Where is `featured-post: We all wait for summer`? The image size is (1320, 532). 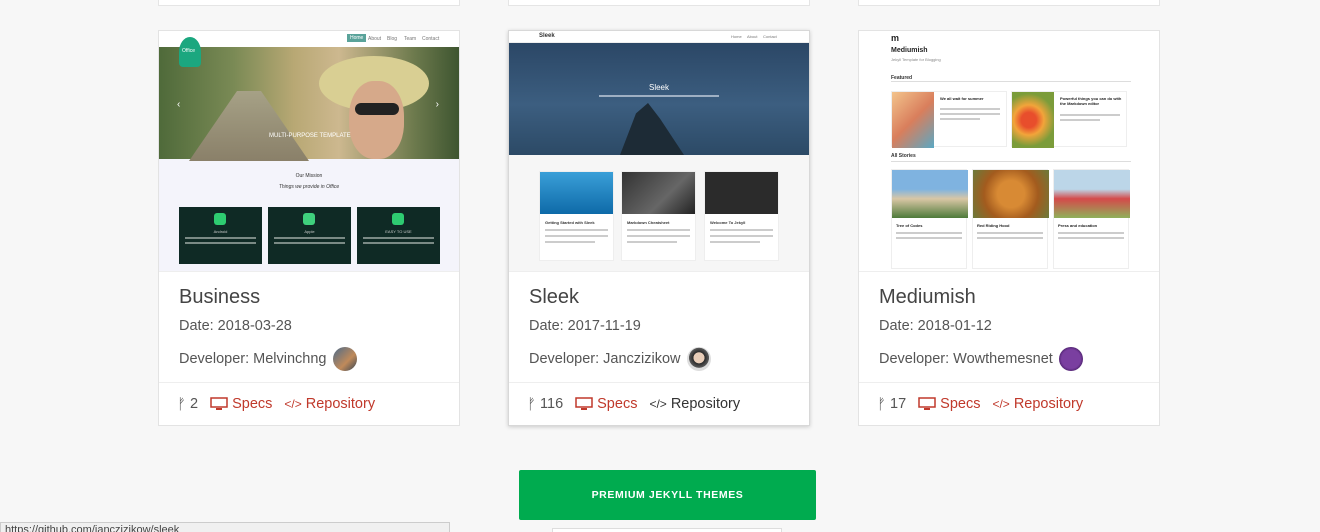 featured-post: We all wait for summer is located at coordinates (949, 119).